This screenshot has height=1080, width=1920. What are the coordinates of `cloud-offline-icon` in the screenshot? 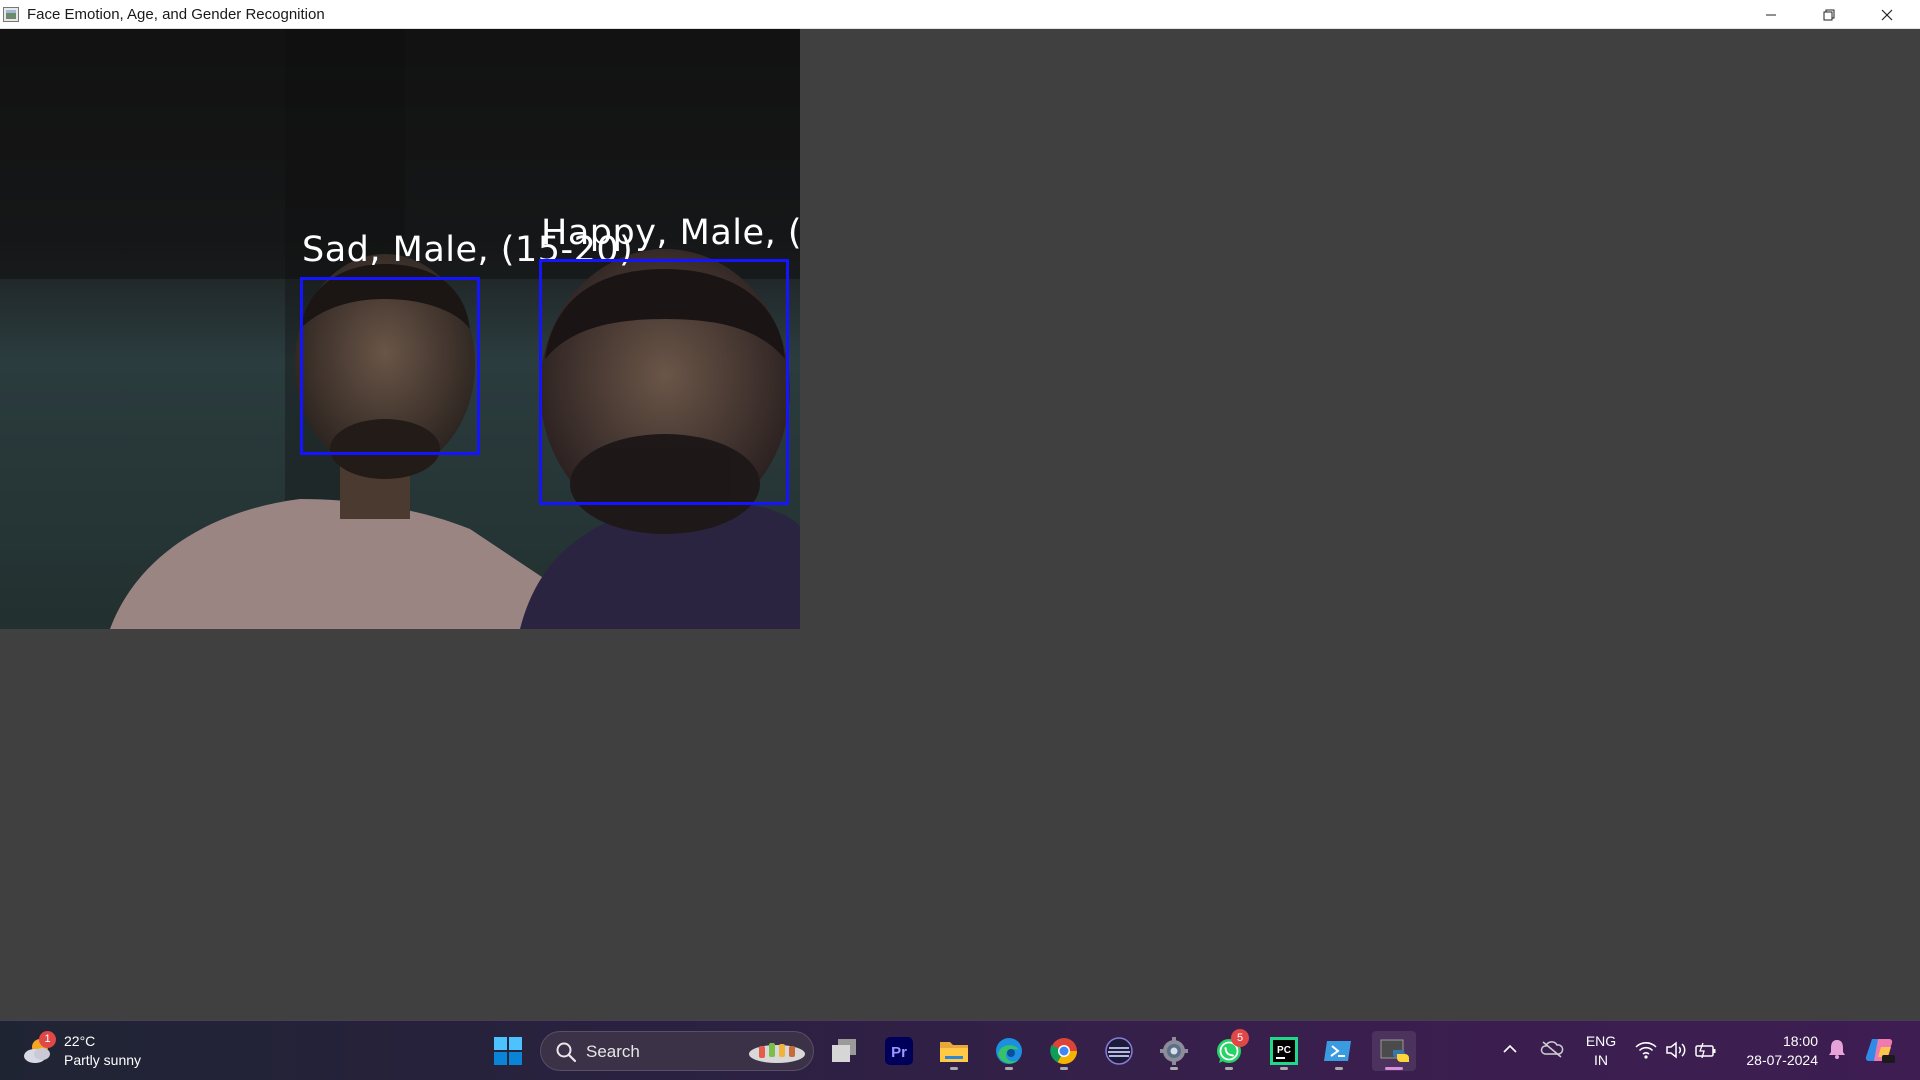 It's located at (1552, 1049).